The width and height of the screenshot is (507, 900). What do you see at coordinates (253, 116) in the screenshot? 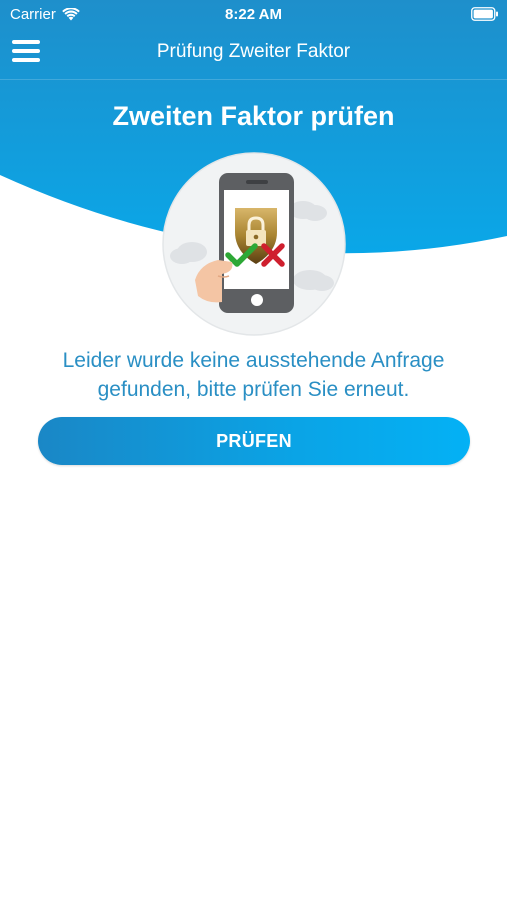
I see `page-title: Zweiten Faktor prüfen` at bounding box center [253, 116].